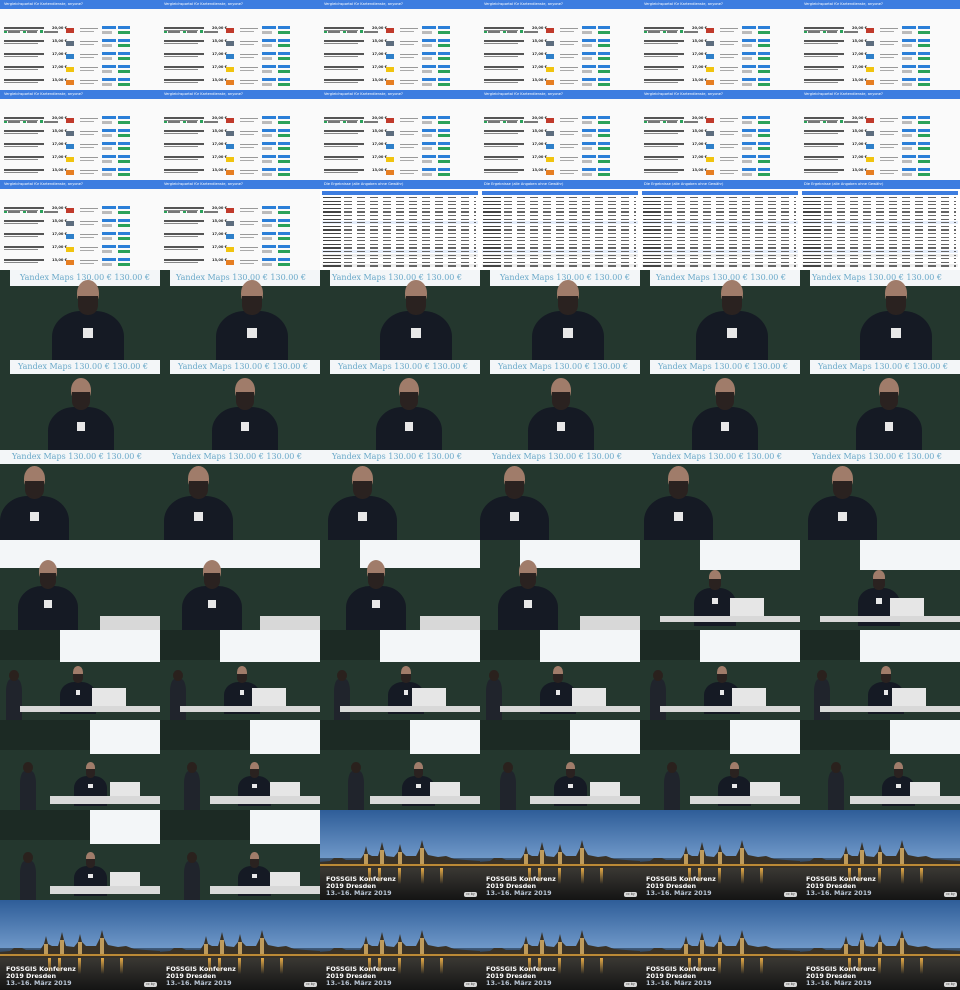 The height and width of the screenshot is (990, 960). I want to click on row-values, so click(730, 255).